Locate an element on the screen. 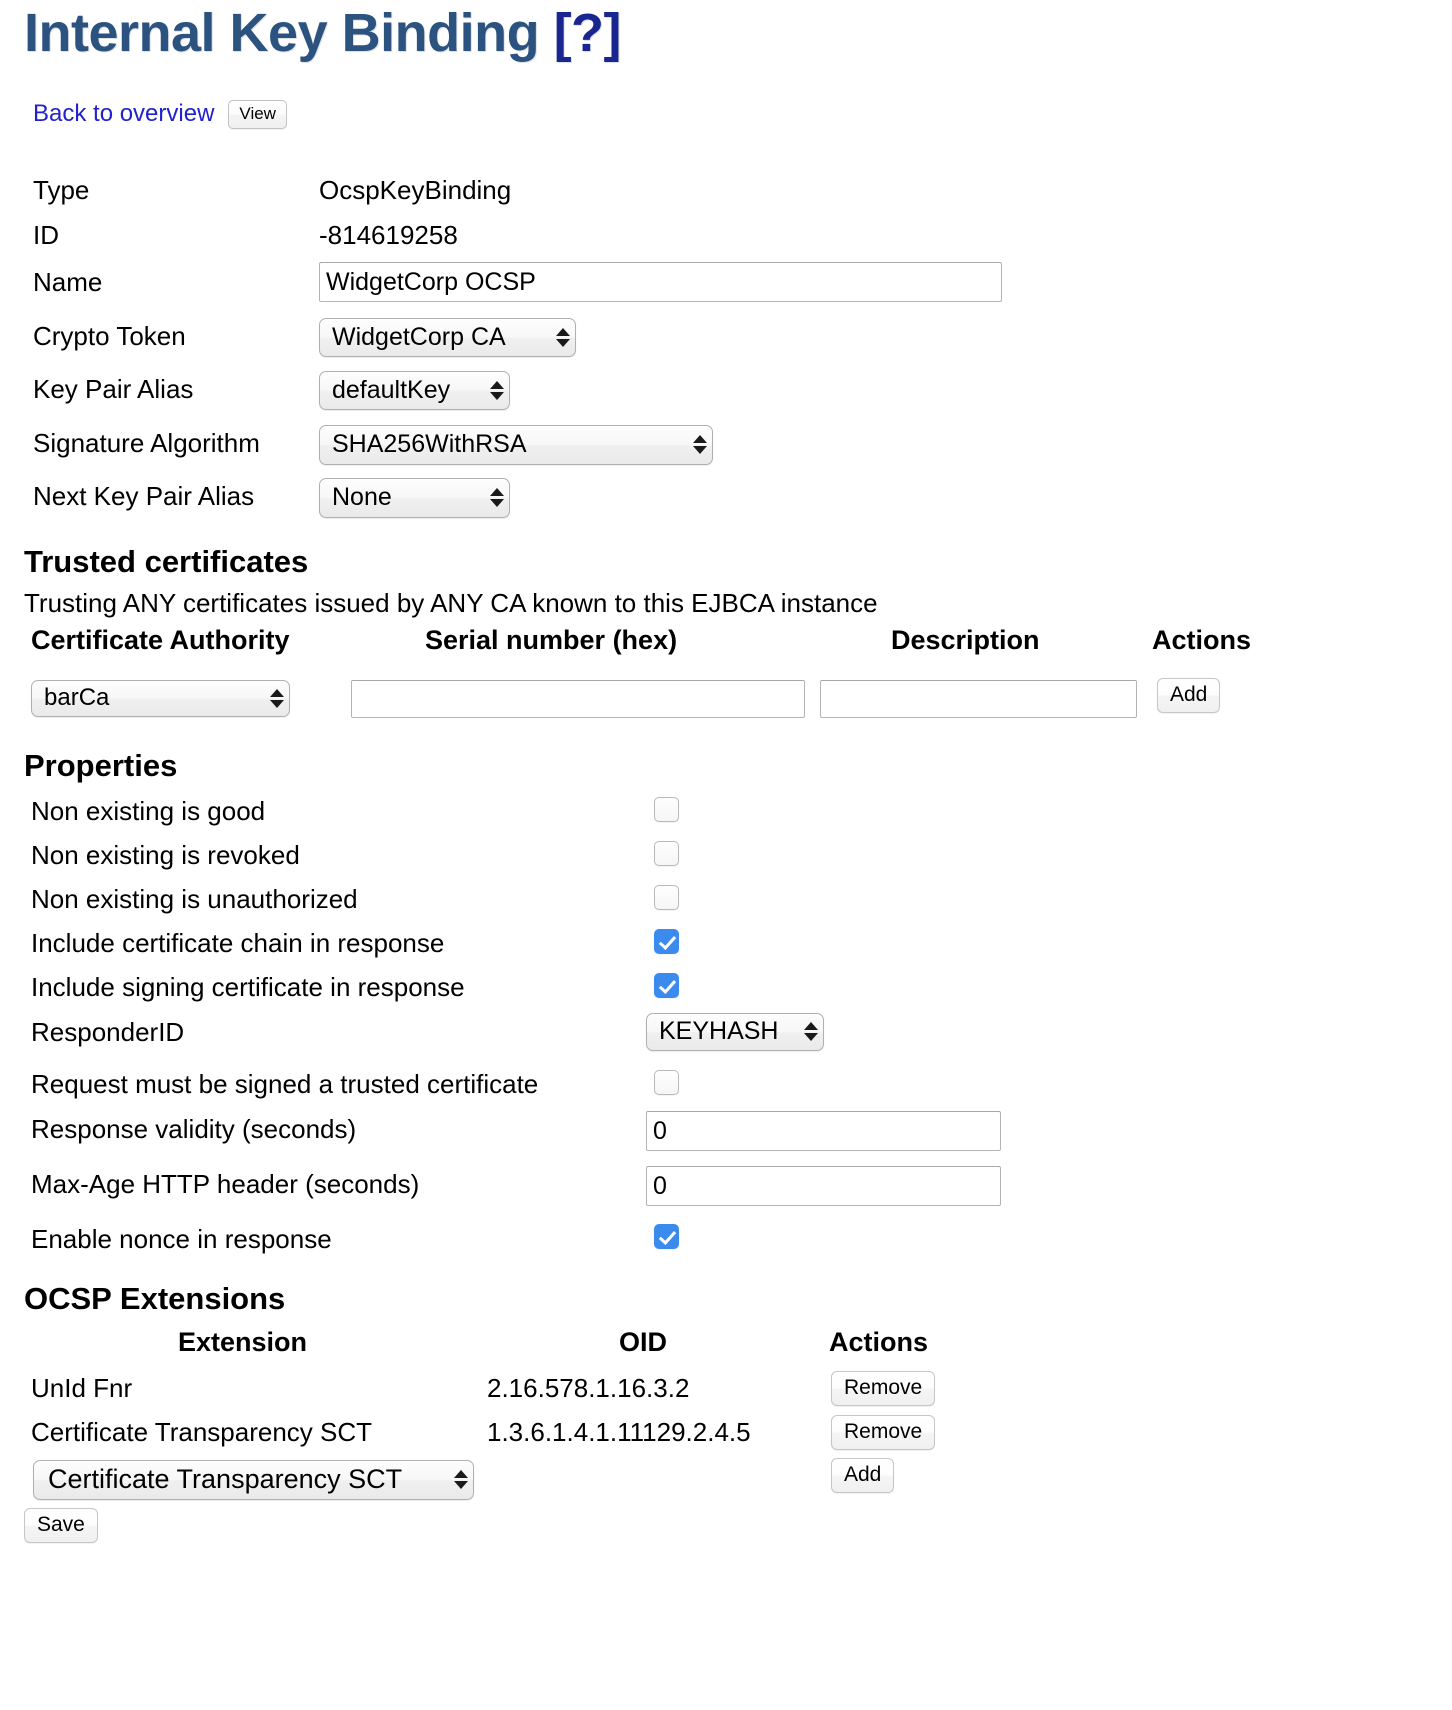 This screenshot has width=1452, height=1710. responder-id-select-value: KEYHASH is located at coordinates (719, 1031).